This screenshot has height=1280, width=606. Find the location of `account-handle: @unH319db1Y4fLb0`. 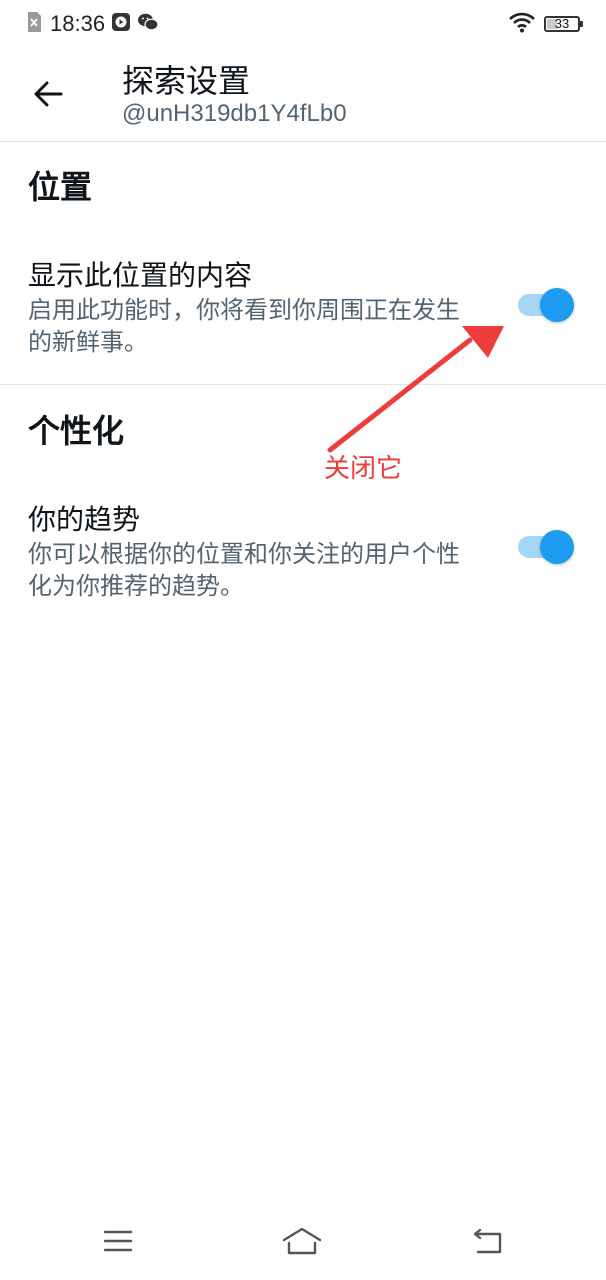

account-handle: @unH319db1Y4fLb0 is located at coordinates (234, 113).